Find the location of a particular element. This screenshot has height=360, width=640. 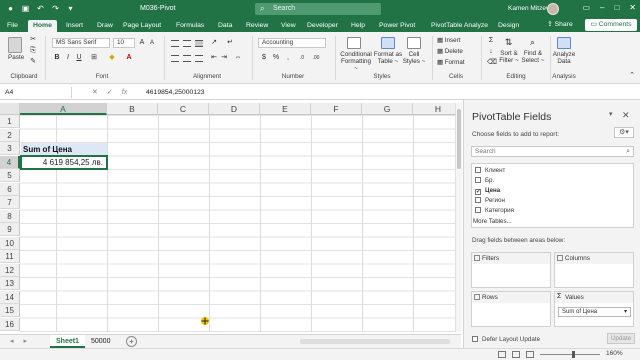

gear-icon: ⚙▾ is located at coordinates (624, 132).